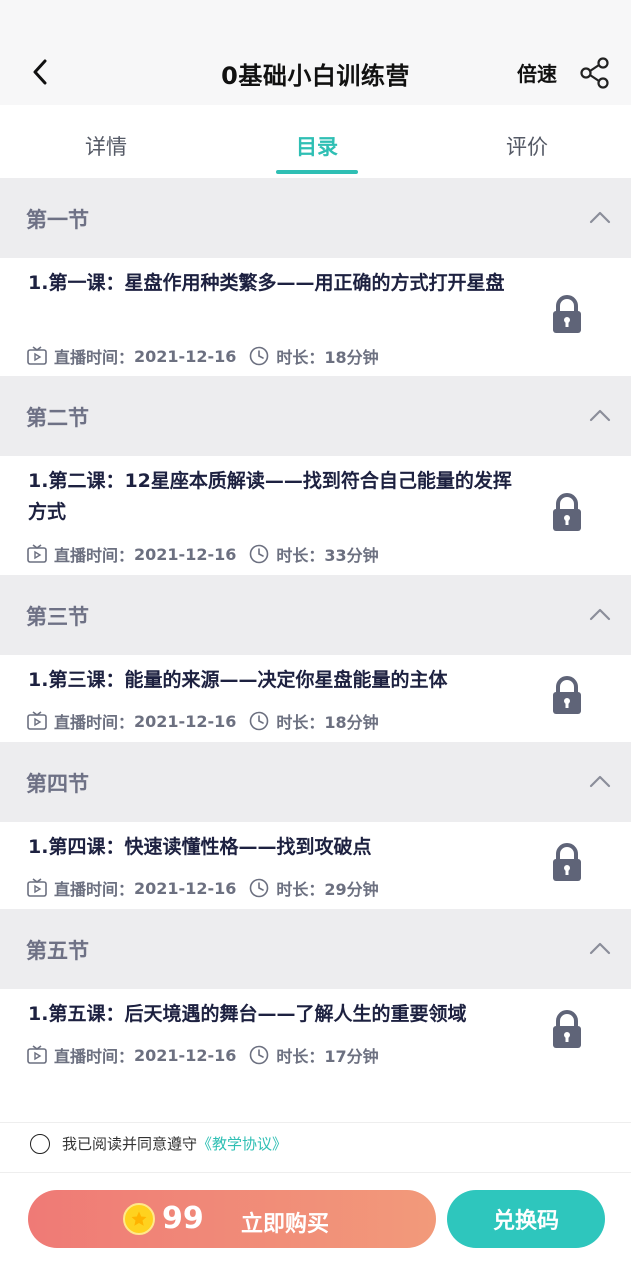  I want to click on tab-bar: 详情 目录 评价, so click(315, 141).